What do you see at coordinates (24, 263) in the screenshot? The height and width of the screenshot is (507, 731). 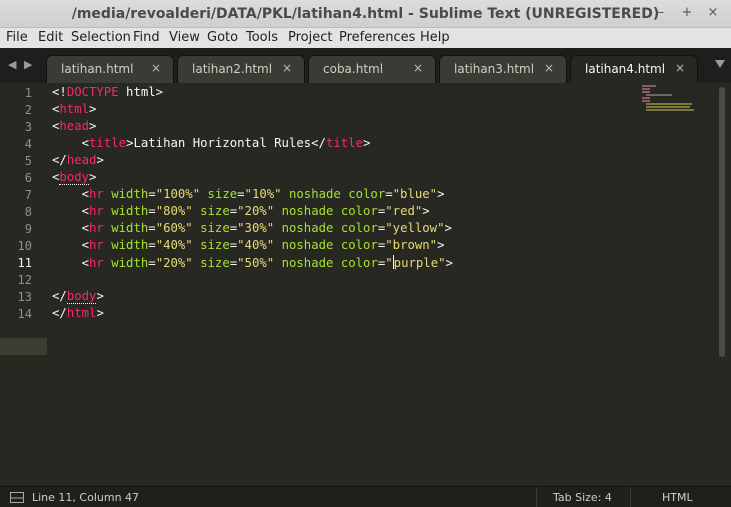 I see `line-number-current: 11` at bounding box center [24, 263].